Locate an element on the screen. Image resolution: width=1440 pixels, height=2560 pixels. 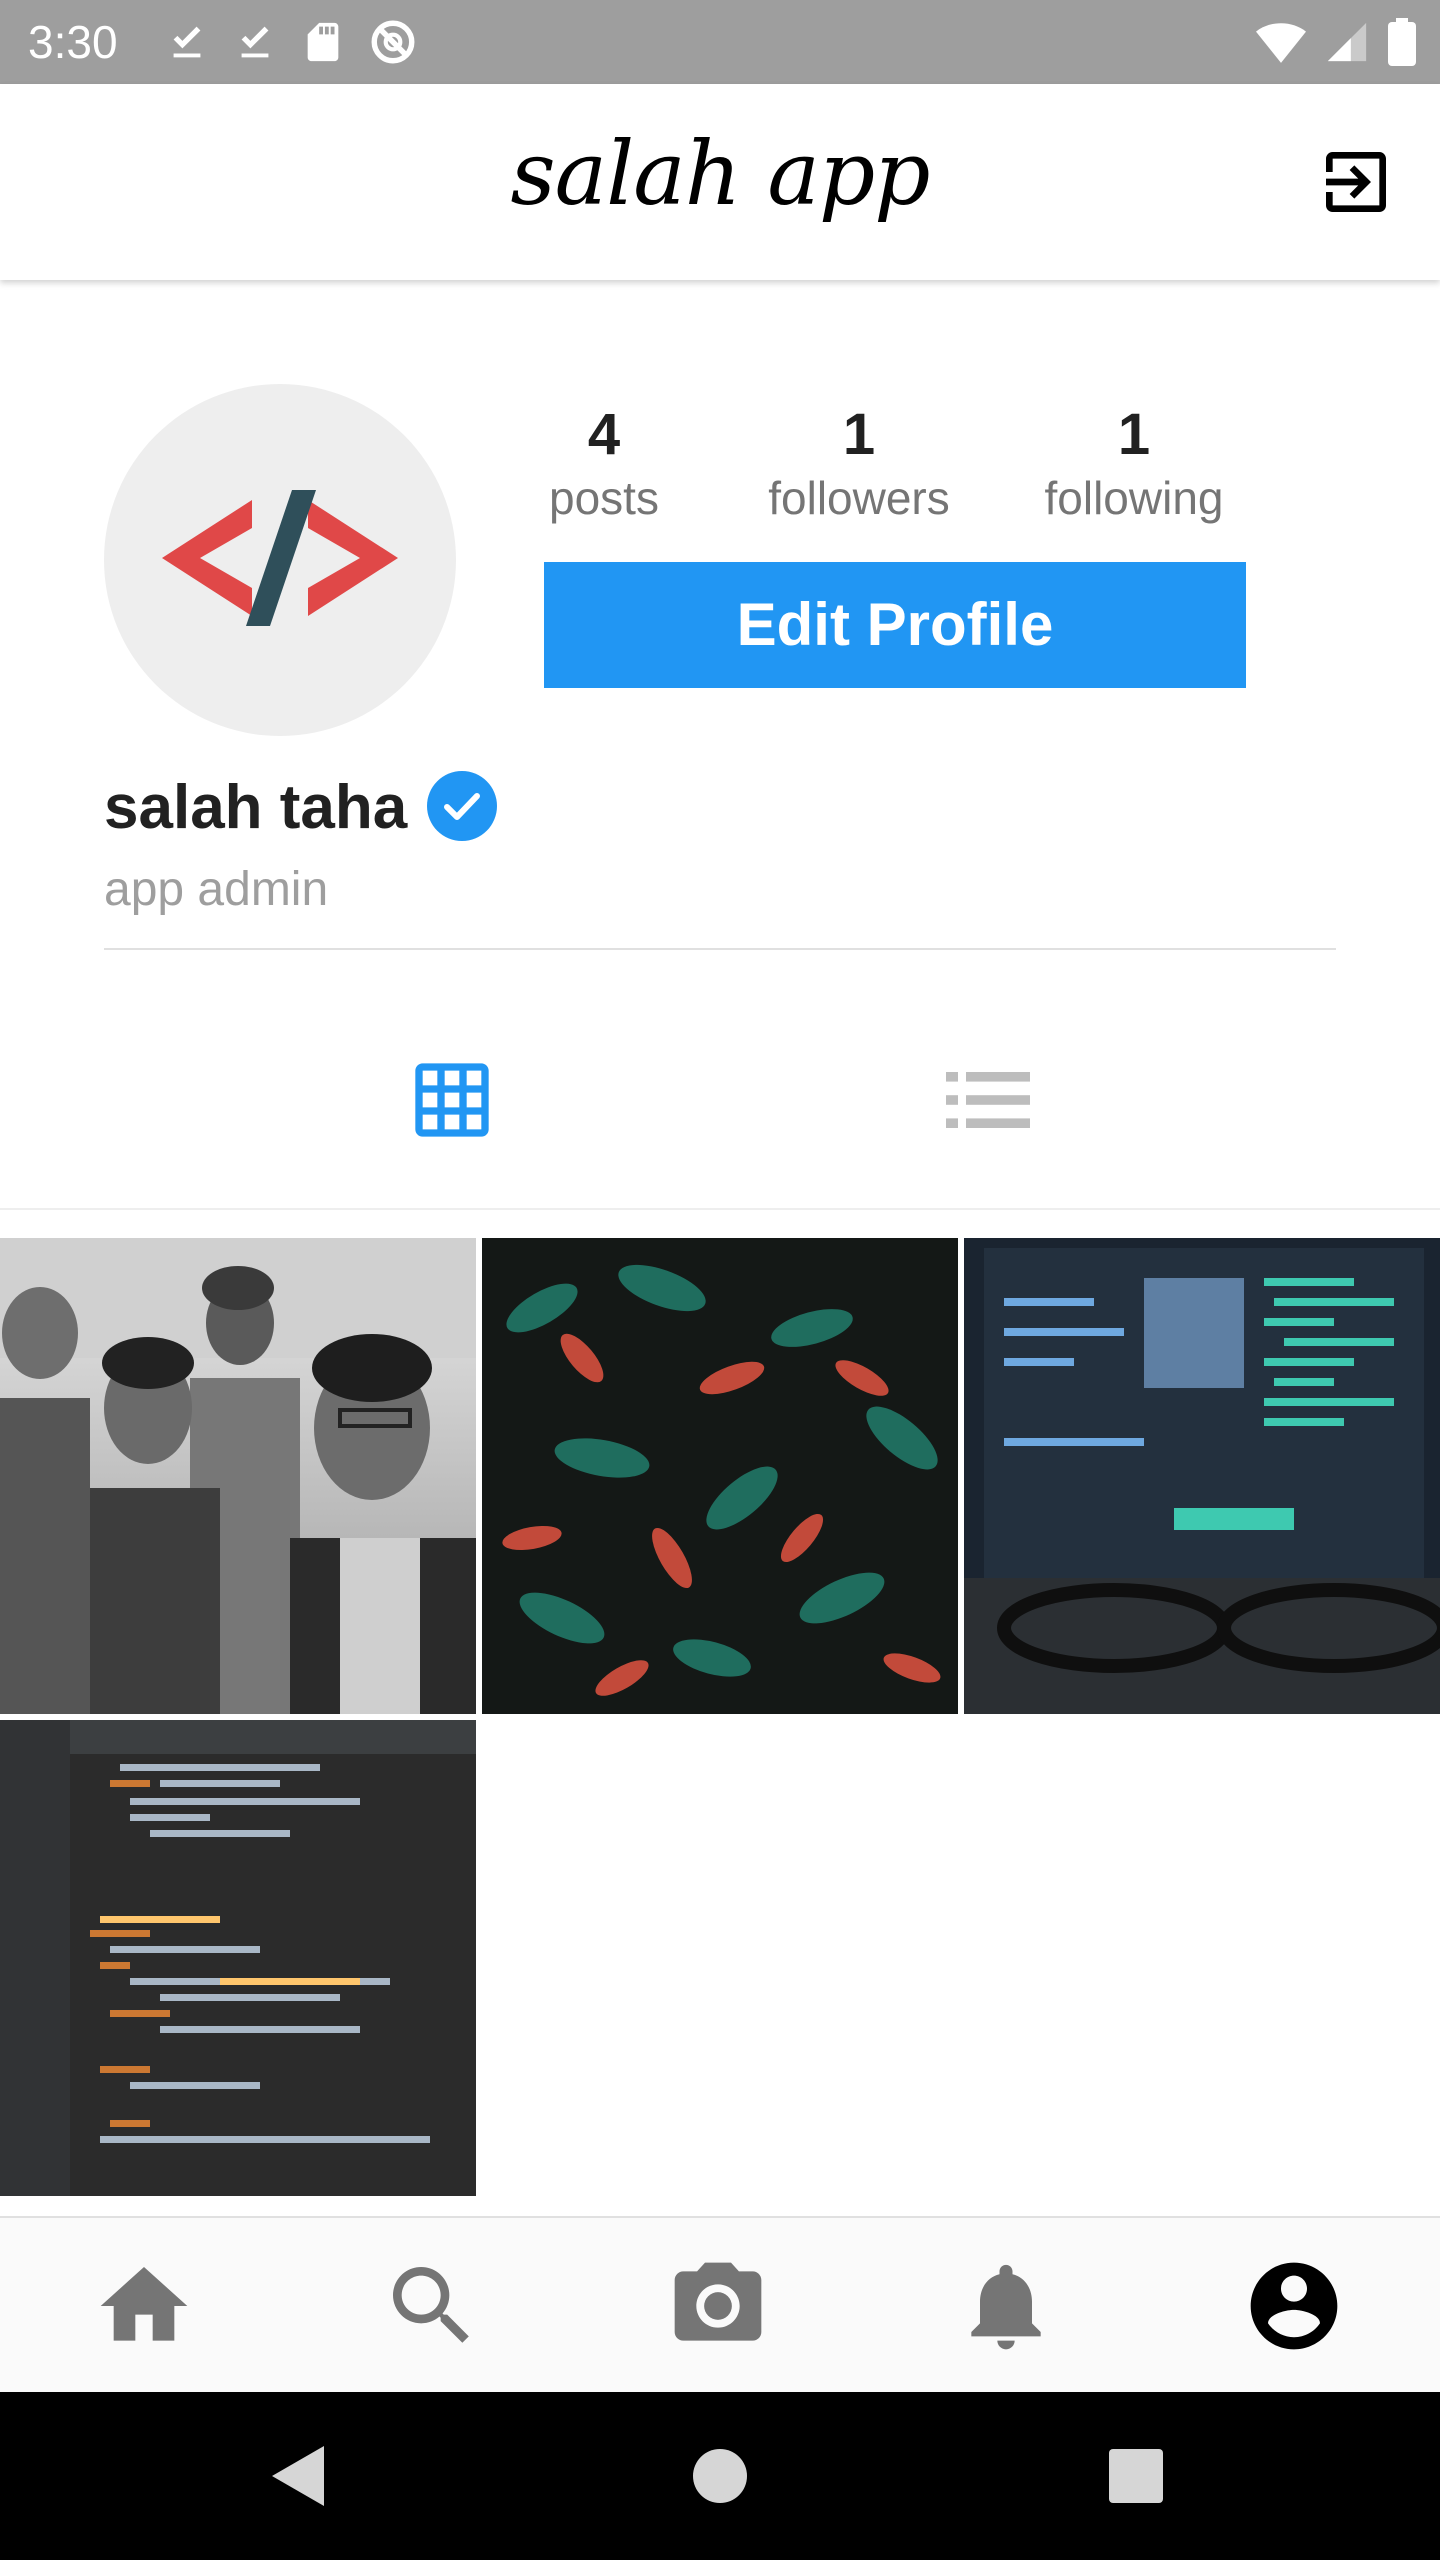
home-icon is located at coordinates (144, 2304).